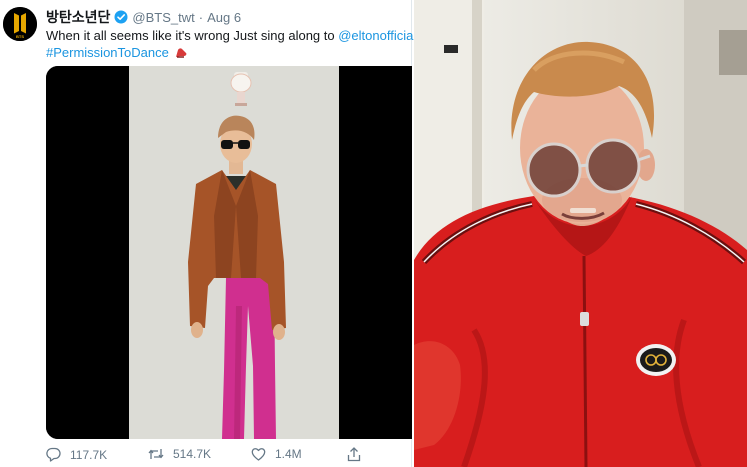 The height and width of the screenshot is (467, 747). What do you see at coordinates (156, 454) in the screenshot?
I see `retweet-icon` at bounding box center [156, 454].